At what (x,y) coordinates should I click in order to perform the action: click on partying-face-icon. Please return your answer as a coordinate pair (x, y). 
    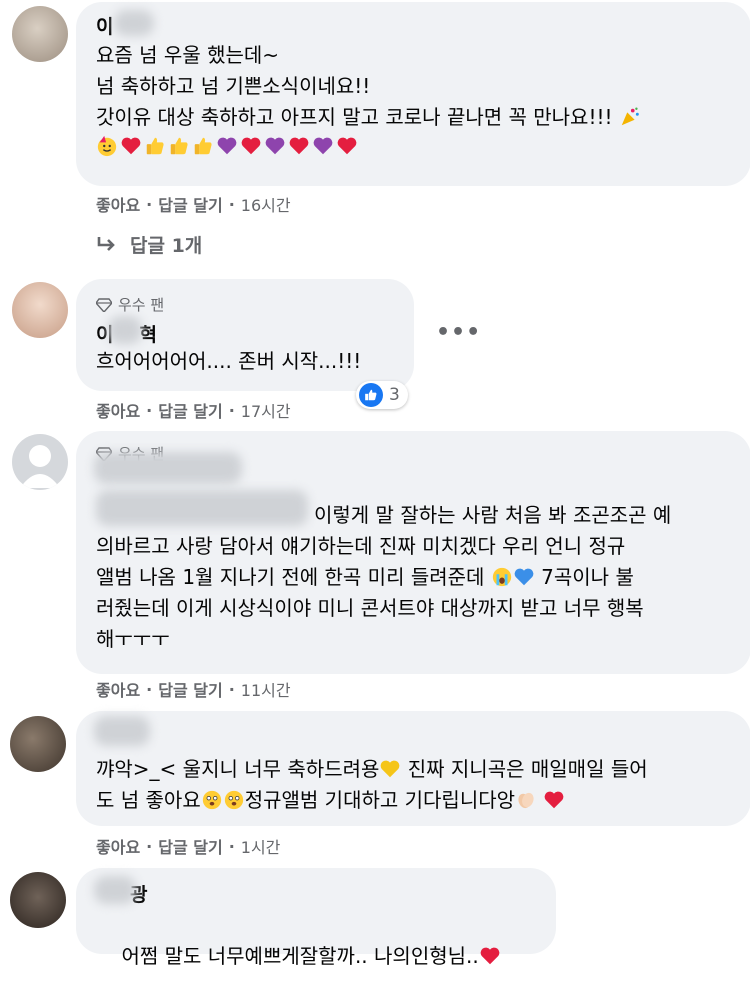
    Looking at the image, I should click on (107, 146).